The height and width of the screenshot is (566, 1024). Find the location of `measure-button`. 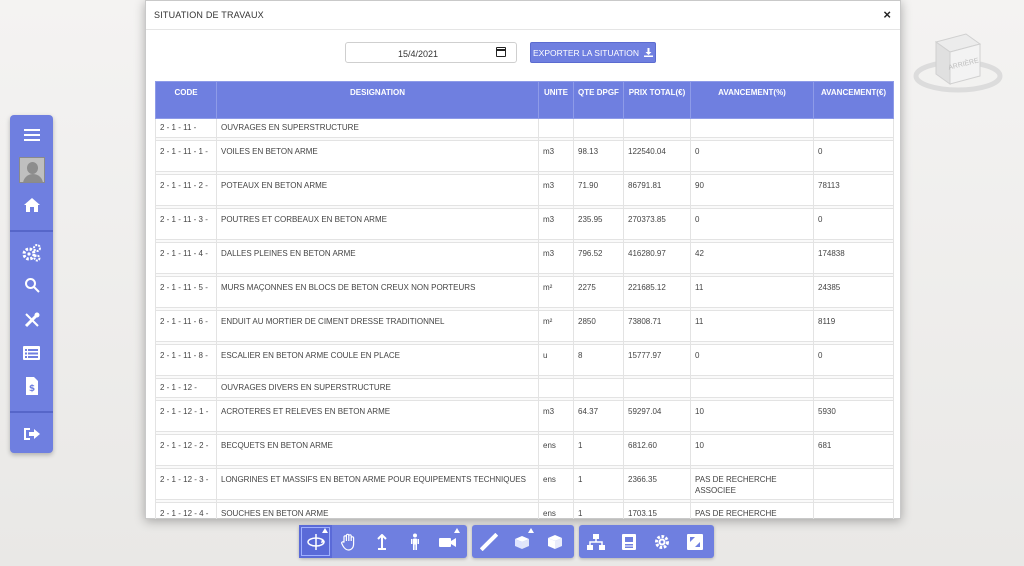

measure-button is located at coordinates (488, 541).